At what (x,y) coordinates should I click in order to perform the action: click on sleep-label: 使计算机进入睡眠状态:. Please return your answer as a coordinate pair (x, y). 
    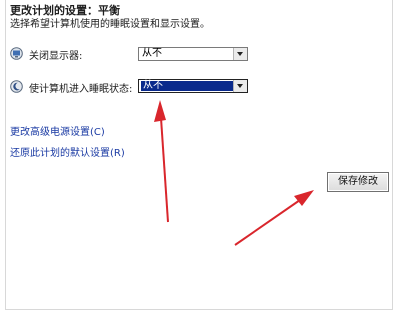
    Looking at the image, I should click on (81, 89).